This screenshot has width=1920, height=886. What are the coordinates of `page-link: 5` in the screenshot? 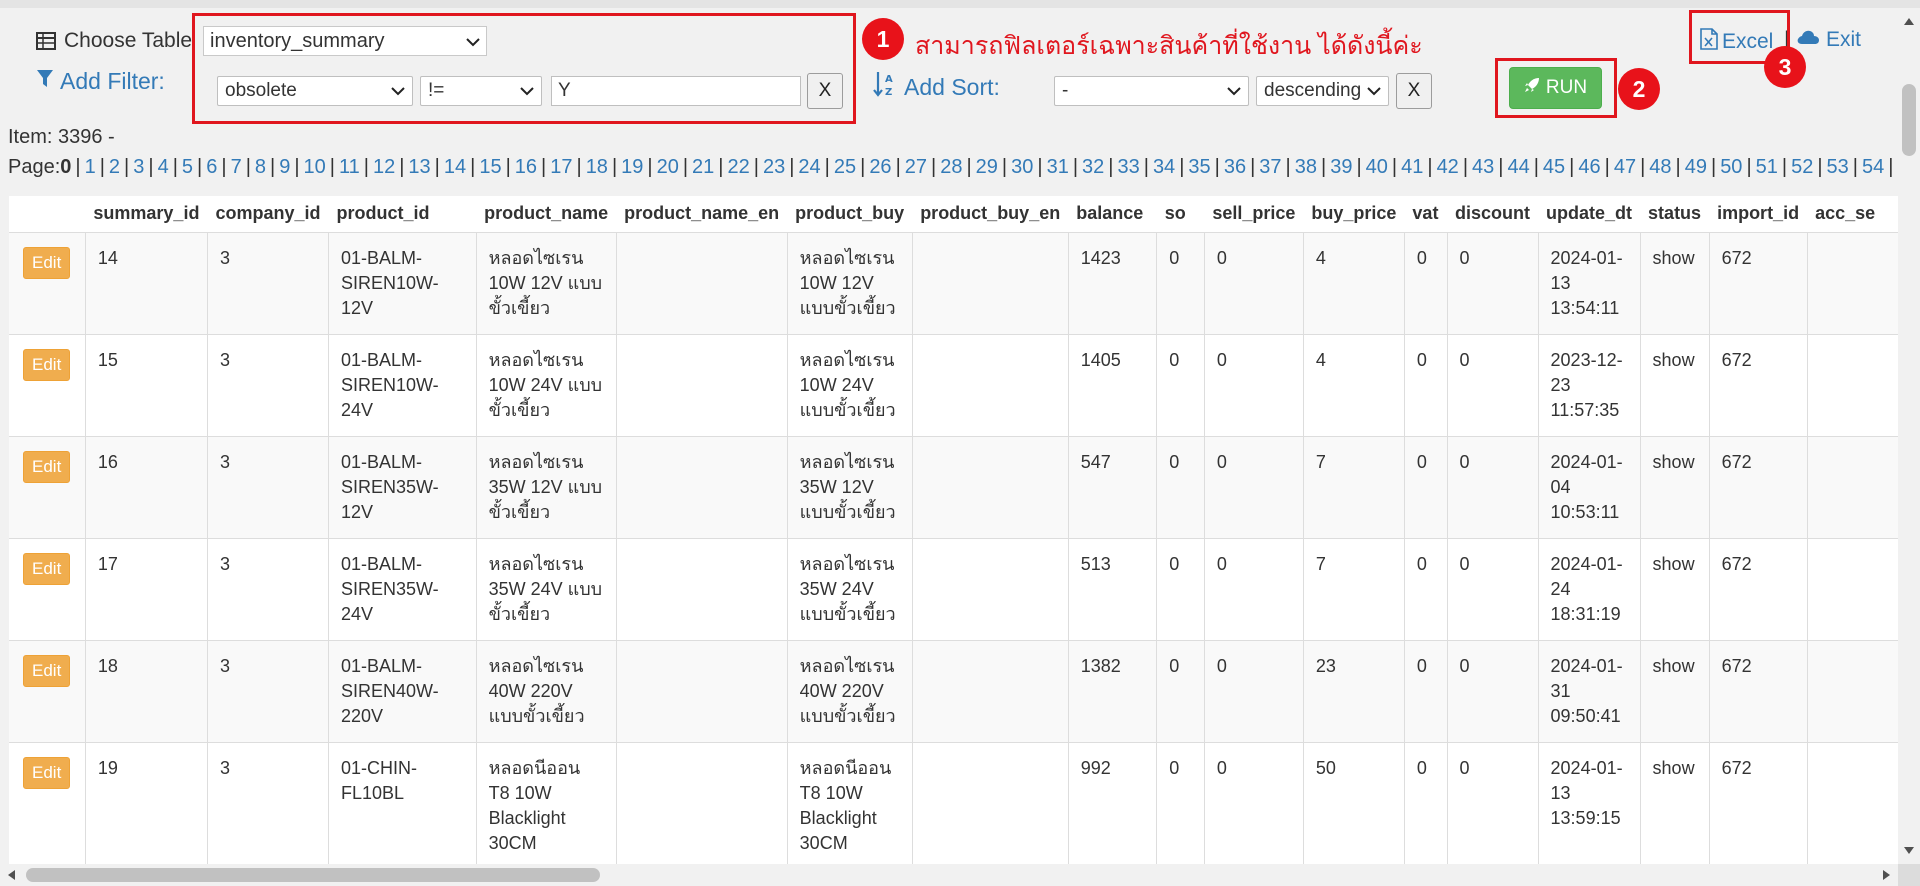 It's located at (187, 167).